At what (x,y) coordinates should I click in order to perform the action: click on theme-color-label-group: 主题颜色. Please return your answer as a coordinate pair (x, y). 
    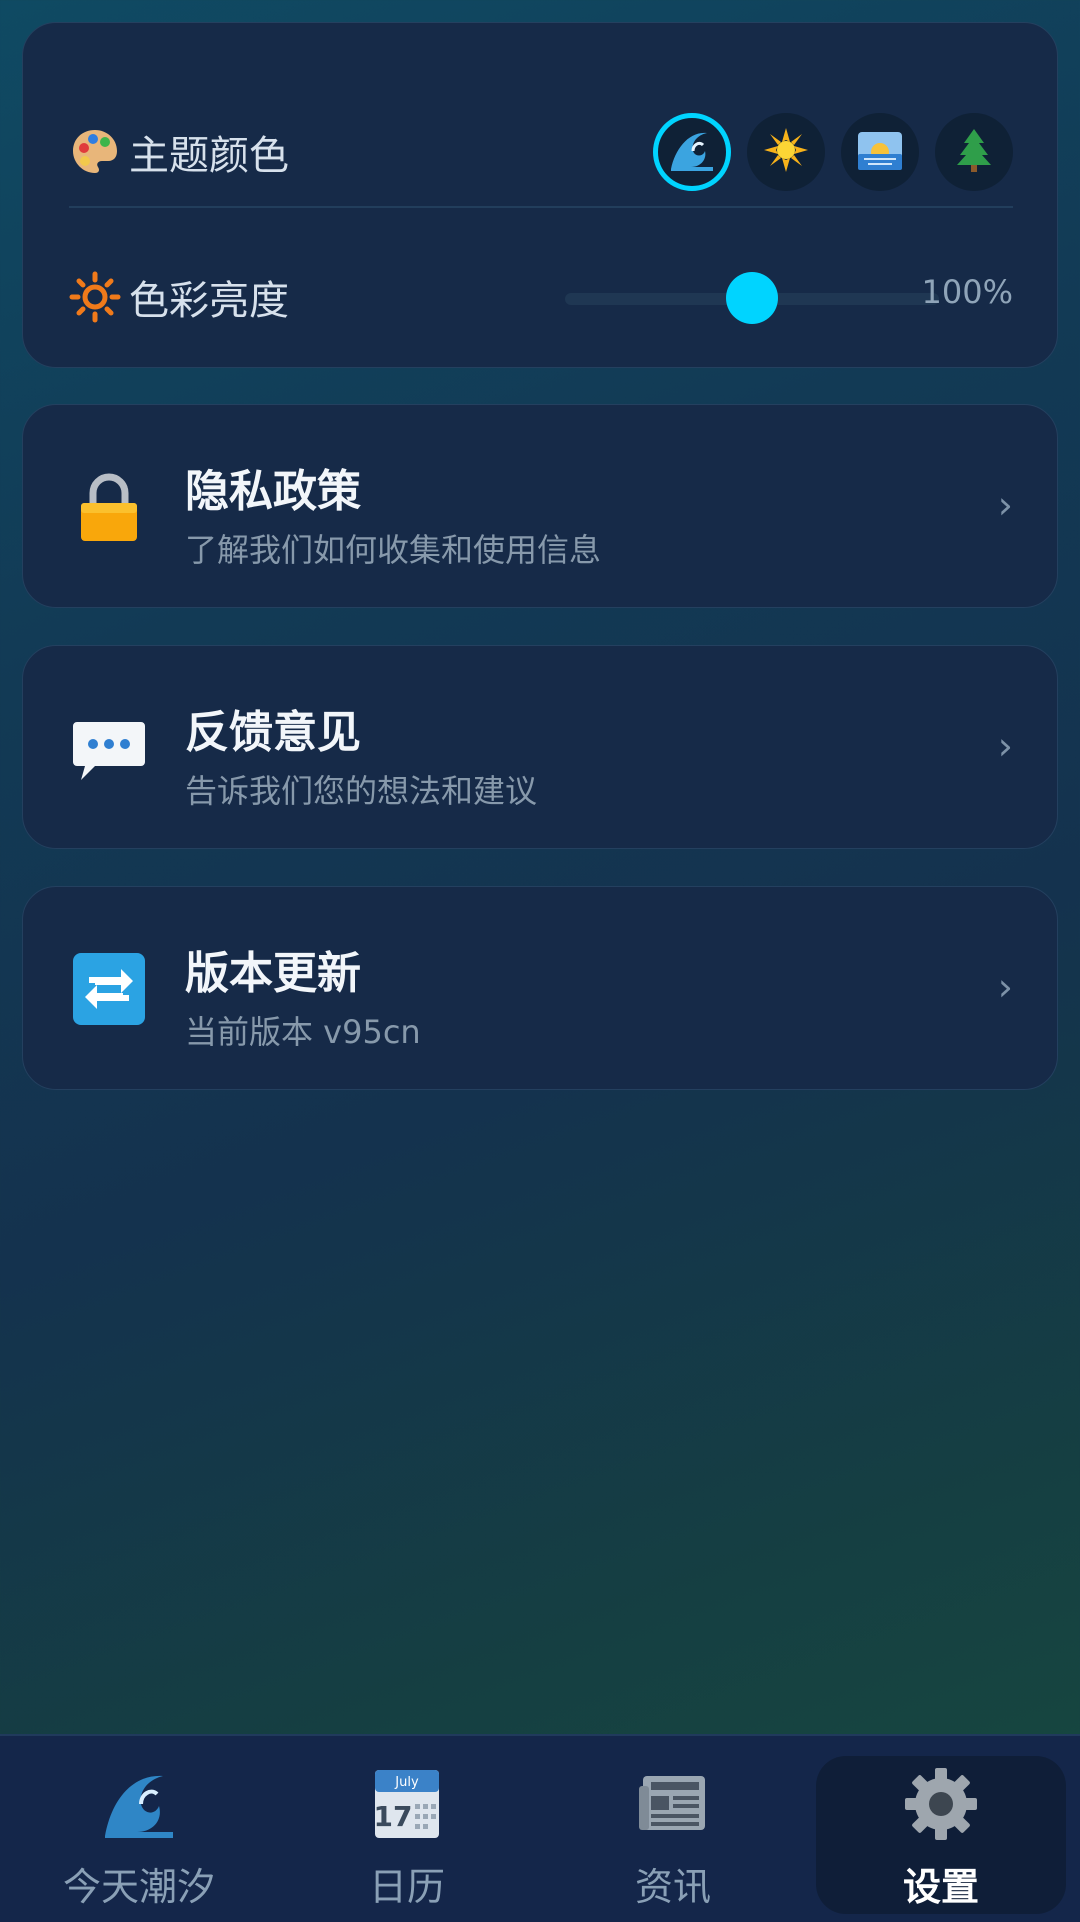
    Looking at the image, I should click on (179, 152).